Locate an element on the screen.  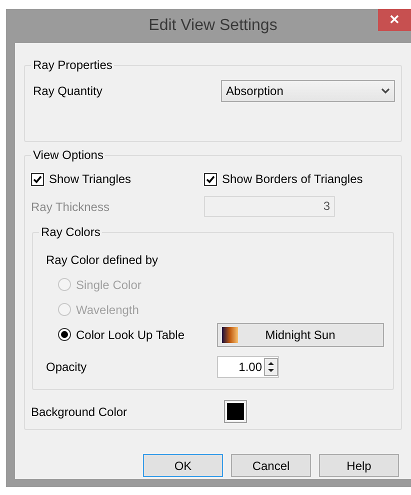
checkbox-label: Show Triangles is located at coordinates (90, 179).